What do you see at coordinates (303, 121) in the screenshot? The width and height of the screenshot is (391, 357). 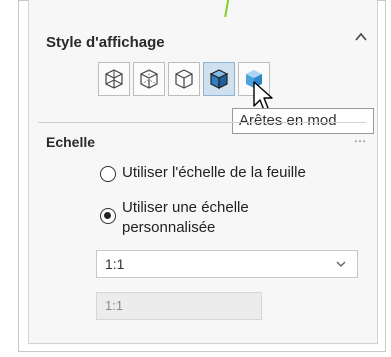 I see `tooltip: Arêtes en mod` at bounding box center [303, 121].